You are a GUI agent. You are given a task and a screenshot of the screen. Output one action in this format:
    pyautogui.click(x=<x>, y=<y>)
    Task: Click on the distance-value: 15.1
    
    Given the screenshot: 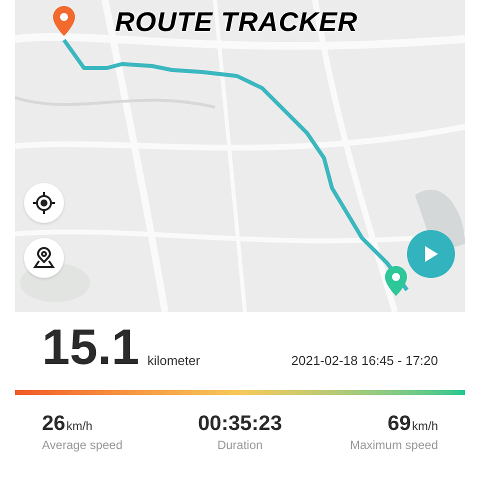 What is the action you would take?
    pyautogui.click(x=91, y=347)
    